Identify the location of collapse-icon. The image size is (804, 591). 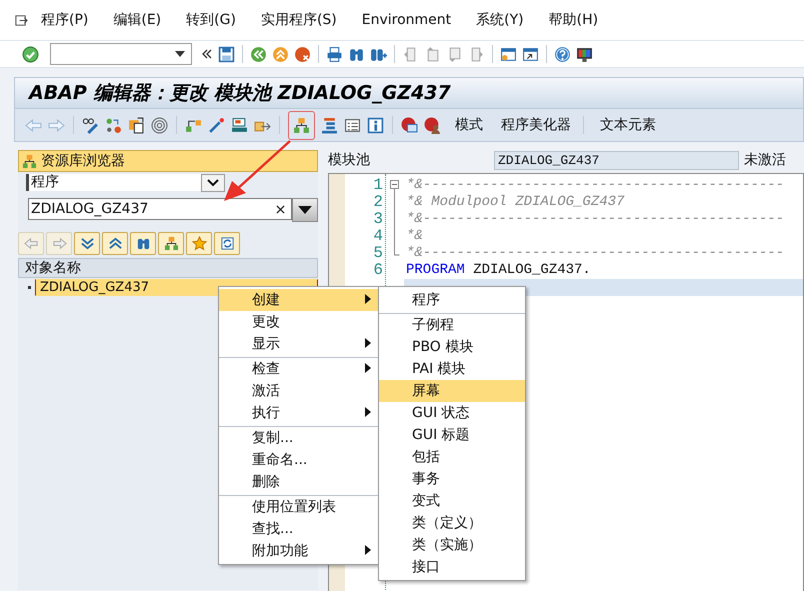
(115, 243).